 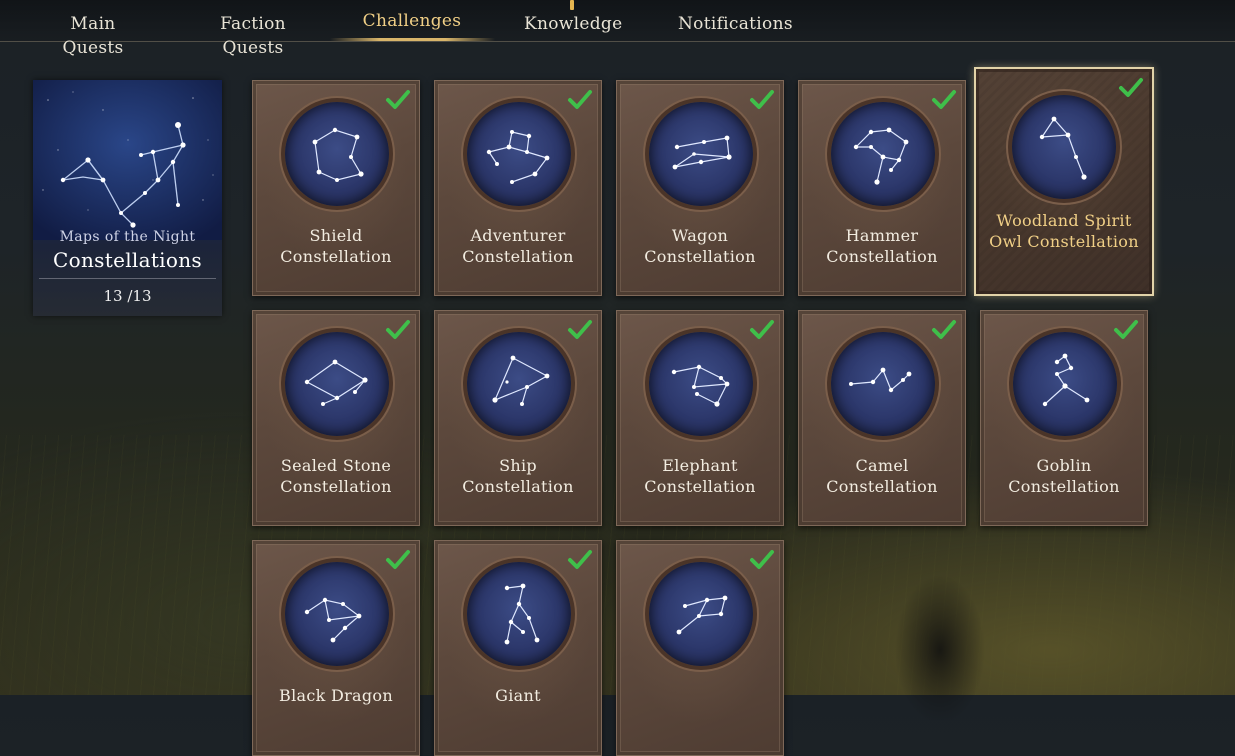 I want to click on card-label: Wagon Constellation, so click(x=700, y=246).